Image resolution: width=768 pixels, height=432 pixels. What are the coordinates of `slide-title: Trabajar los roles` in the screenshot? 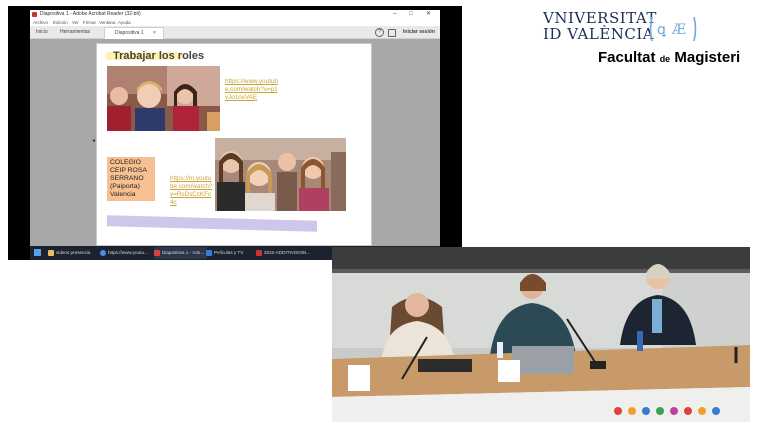 It's located at (159, 56).